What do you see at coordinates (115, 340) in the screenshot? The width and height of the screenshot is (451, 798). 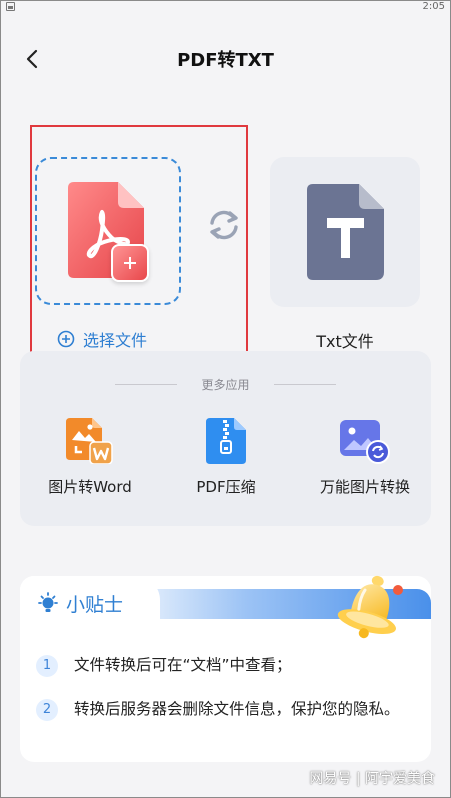 I see `select-file-label: 选择文件` at bounding box center [115, 340].